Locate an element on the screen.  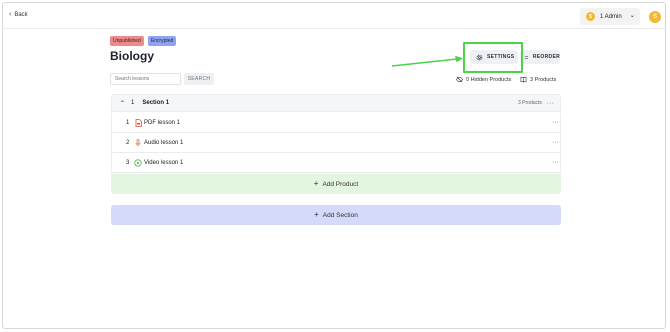
search-button: SEARCH is located at coordinates (199, 79).